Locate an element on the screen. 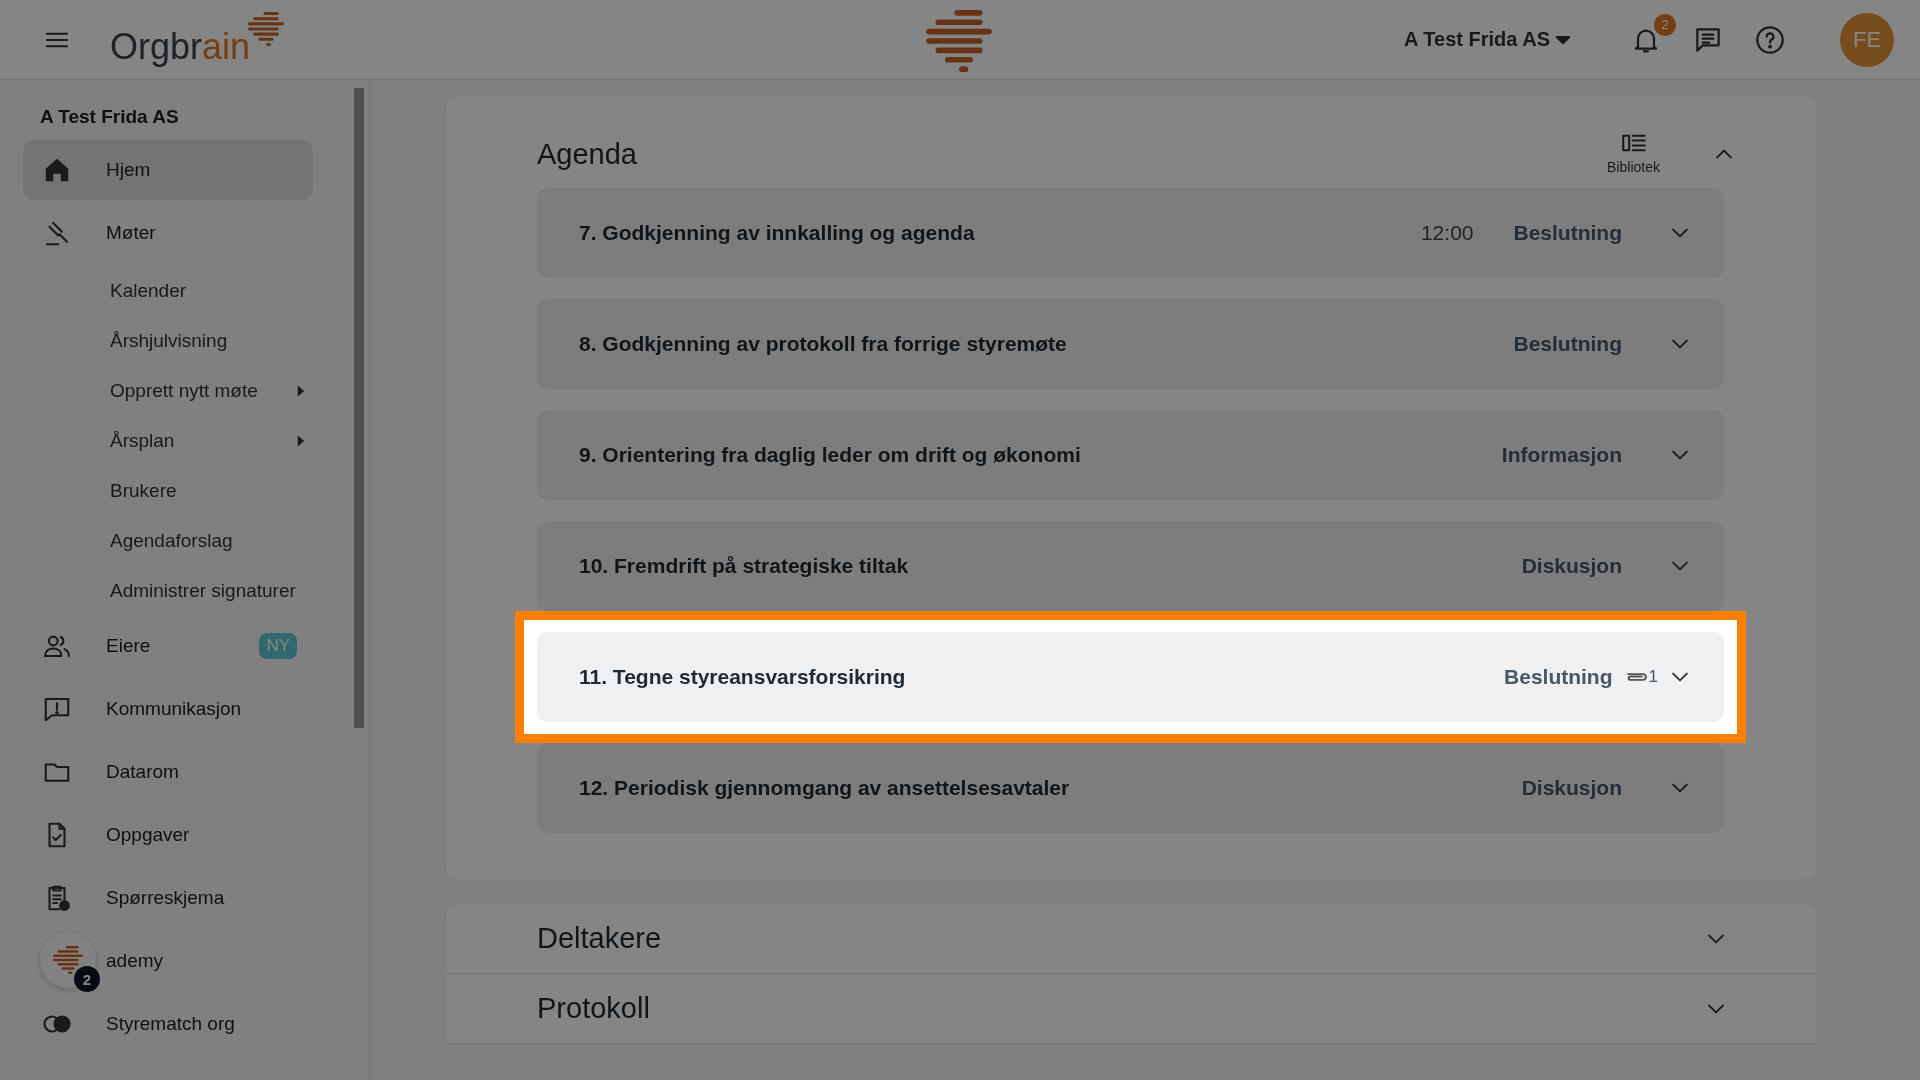 The height and width of the screenshot is (1080, 1920). scrollbar-thumb is located at coordinates (359, 408).